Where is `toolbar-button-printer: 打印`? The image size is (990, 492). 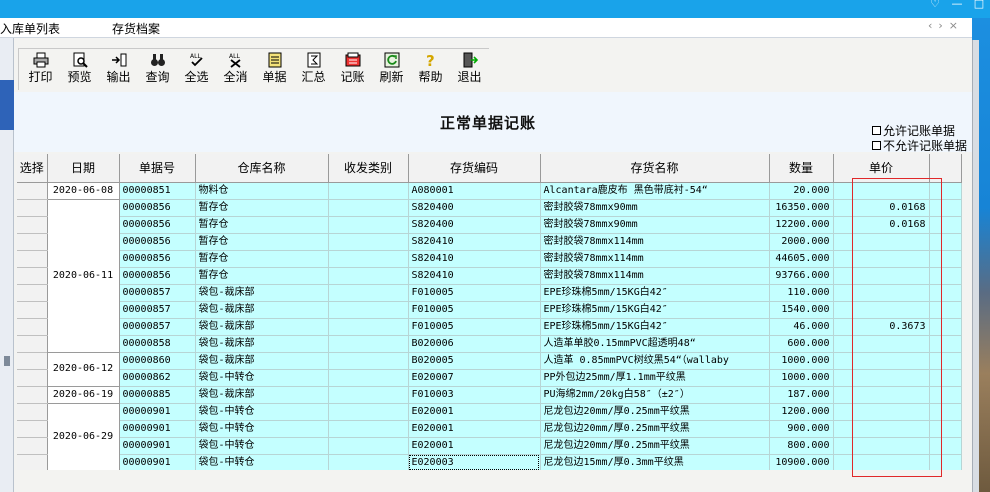 toolbar-button-printer: 打印 is located at coordinates (40, 69).